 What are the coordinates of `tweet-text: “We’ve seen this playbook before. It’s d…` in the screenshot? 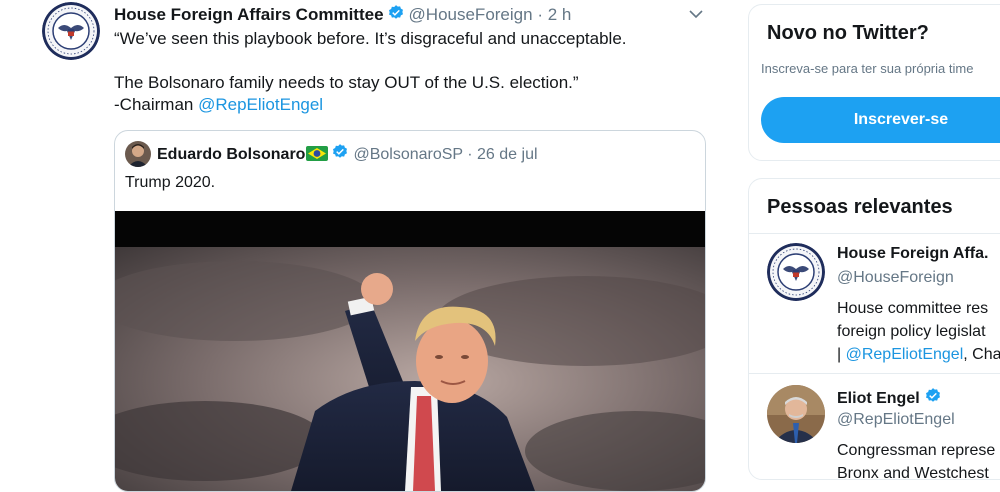 It's located at (409, 72).